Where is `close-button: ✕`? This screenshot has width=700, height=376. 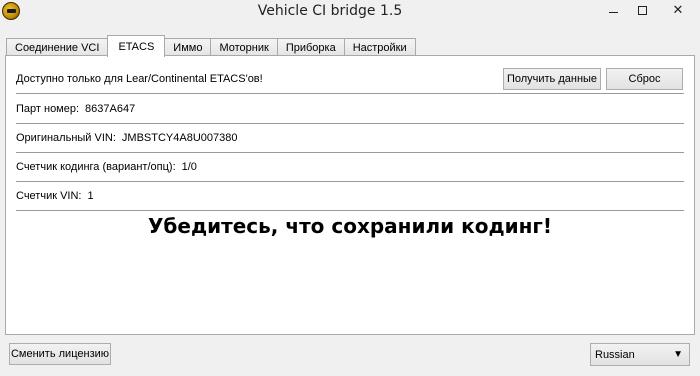
close-button: ✕ is located at coordinates (678, 10).